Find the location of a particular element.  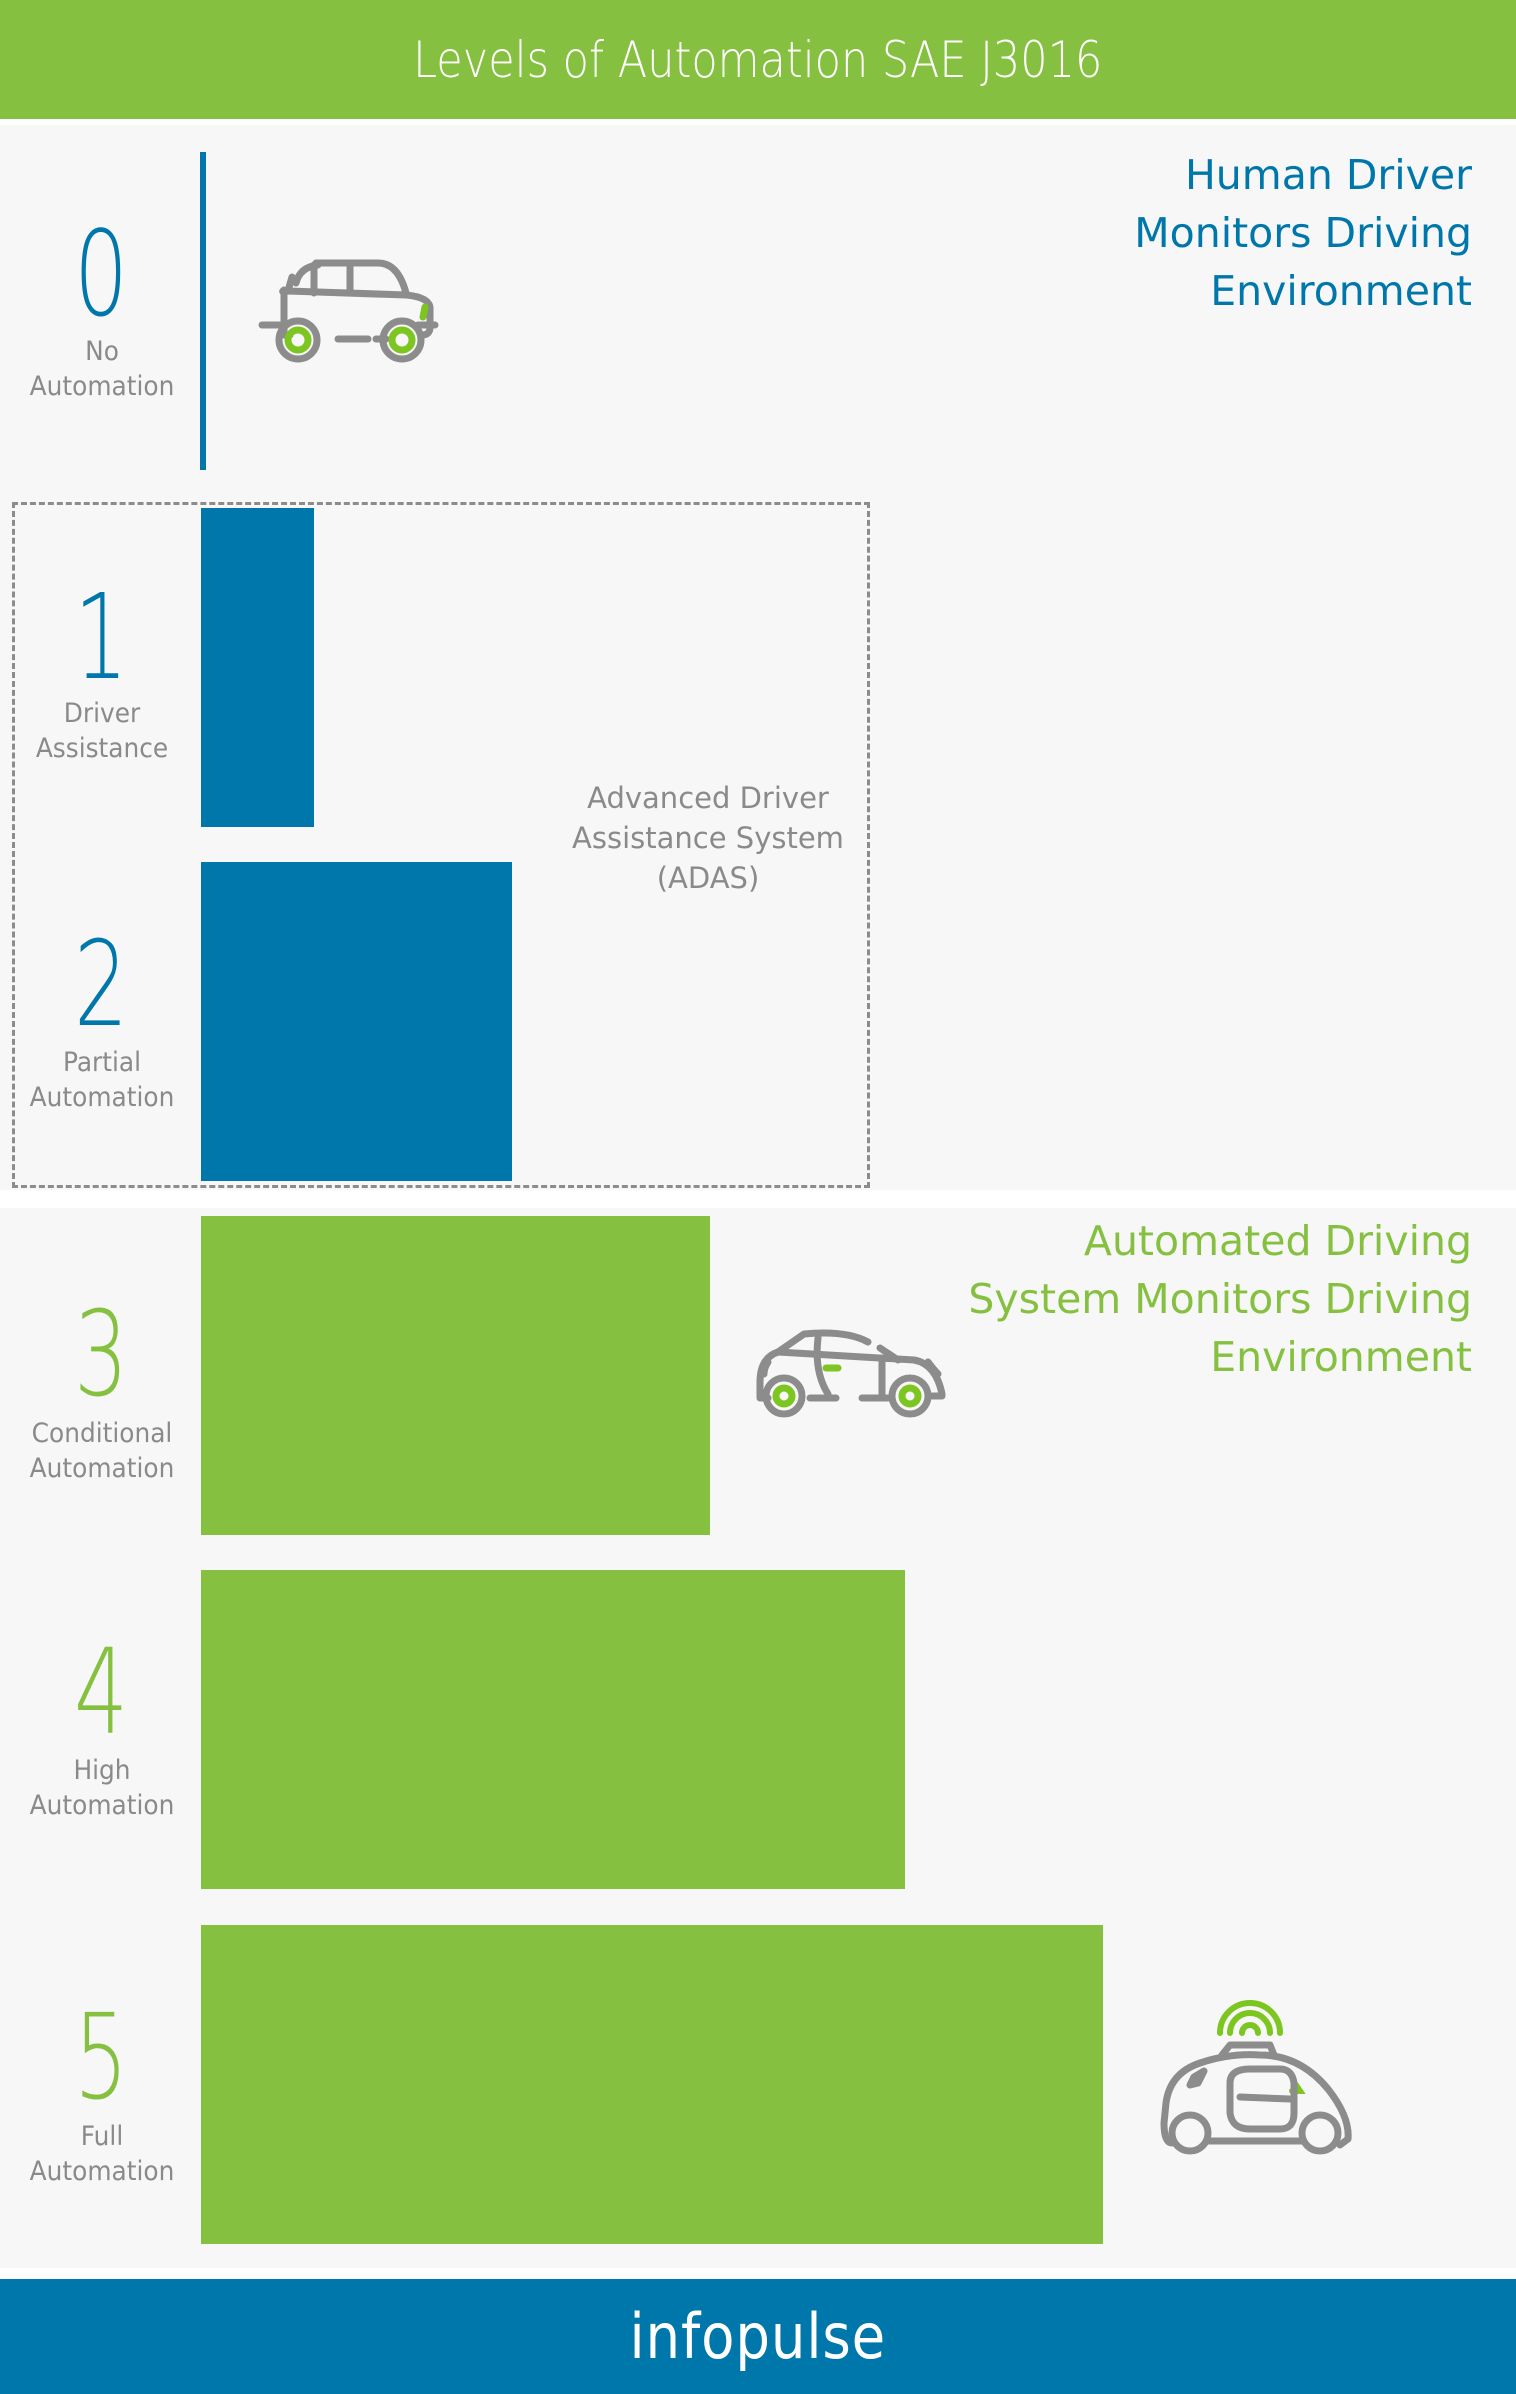

infopulse-logo: infopulse is located at coordinates (758, 2336).